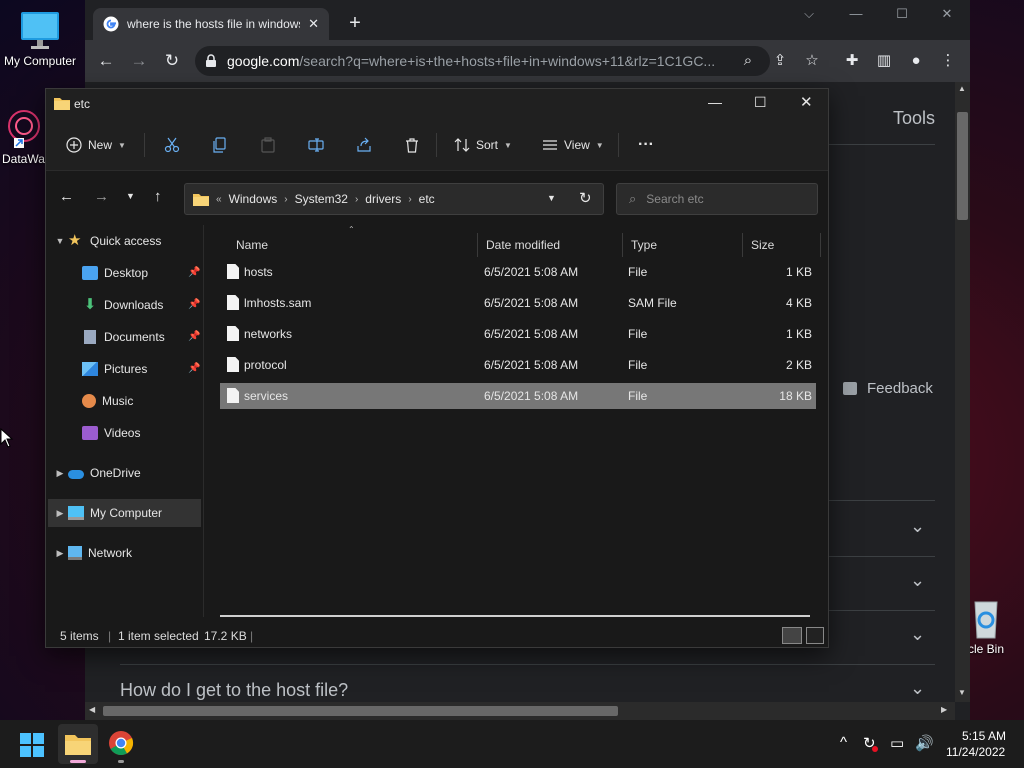 Image resolution: width=1024 pixels, height=768 pixels. Describe the element at coordinates (139, 61) in the screenshot. I see `forward-button: →` at that location.